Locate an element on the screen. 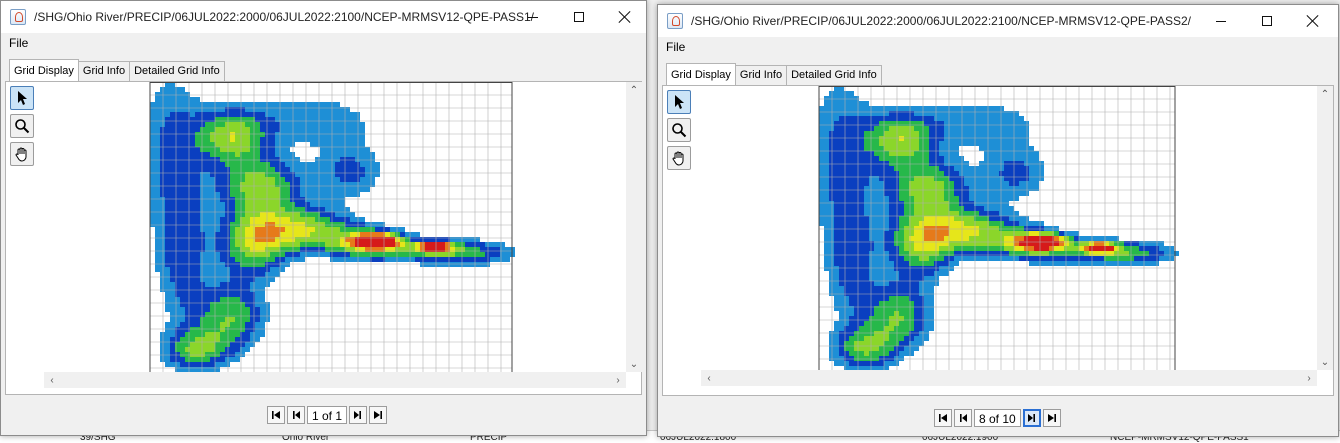 The image size is (1340, 443). page-navigator: 8 of 10 is located at coordinates (998, 418).